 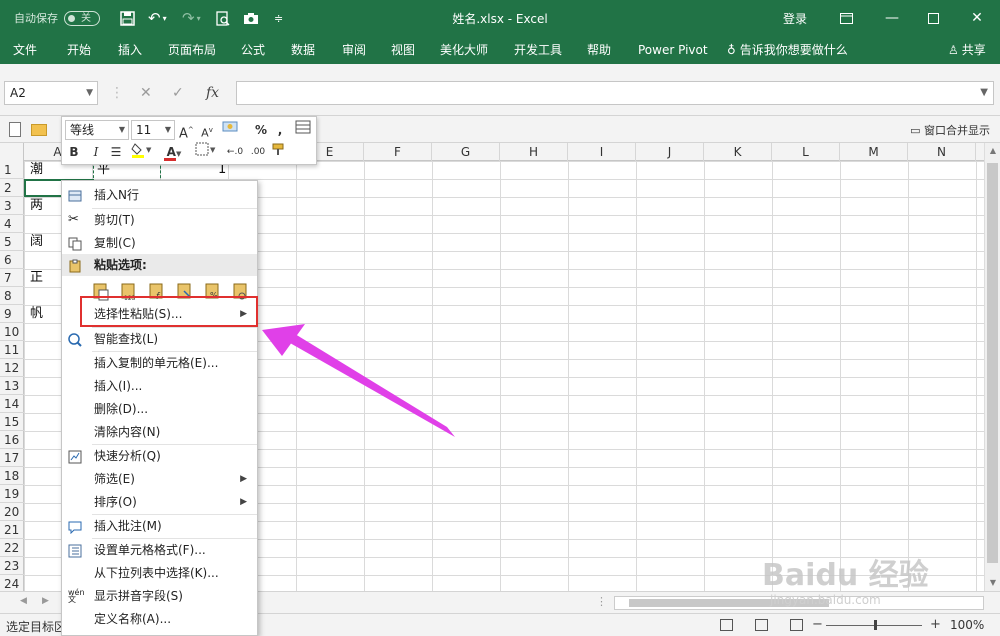 I want to click on minimize-icon: —, so click(x=892, y=18).